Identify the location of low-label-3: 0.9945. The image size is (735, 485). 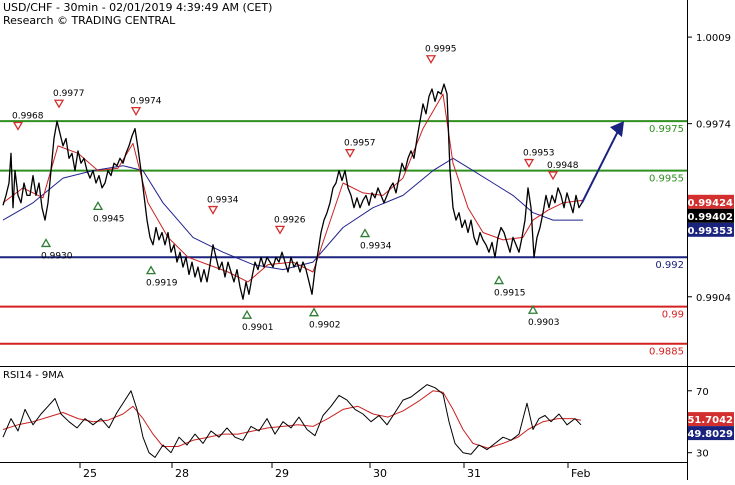
(109, 219).